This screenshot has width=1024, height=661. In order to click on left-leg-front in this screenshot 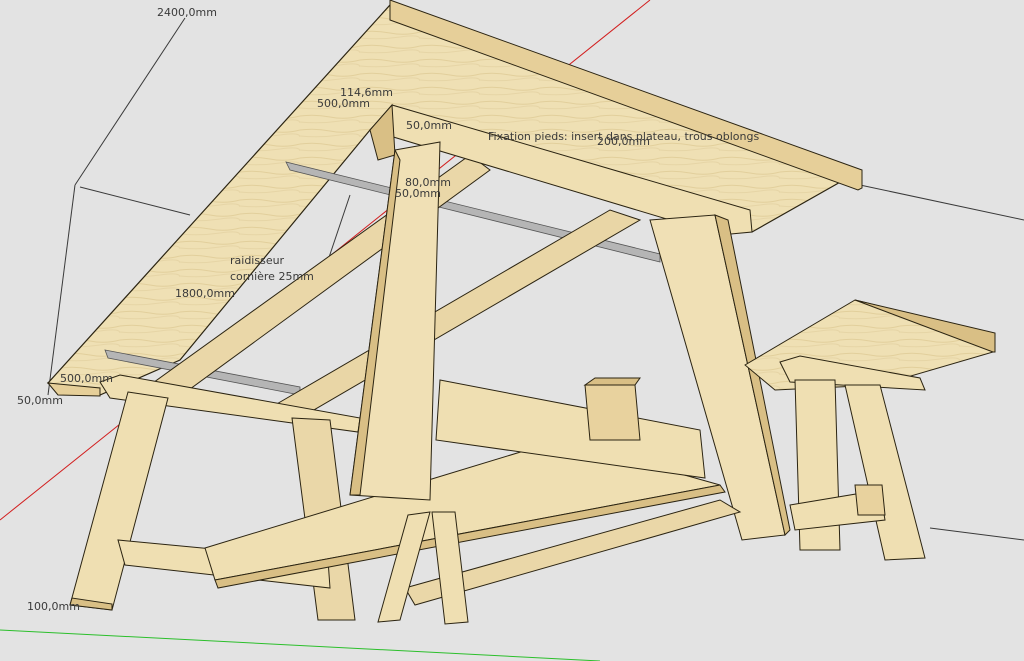, I will do `click(119, 501)`.